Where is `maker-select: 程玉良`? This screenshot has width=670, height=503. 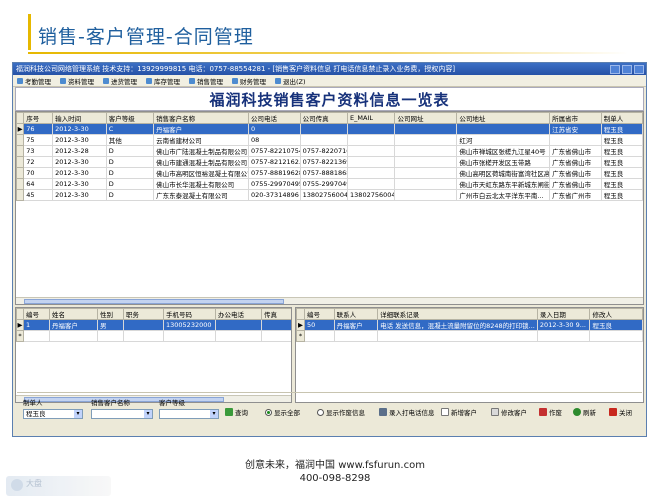
maker-select: 程玉良 is located at coordinates (53, 414).